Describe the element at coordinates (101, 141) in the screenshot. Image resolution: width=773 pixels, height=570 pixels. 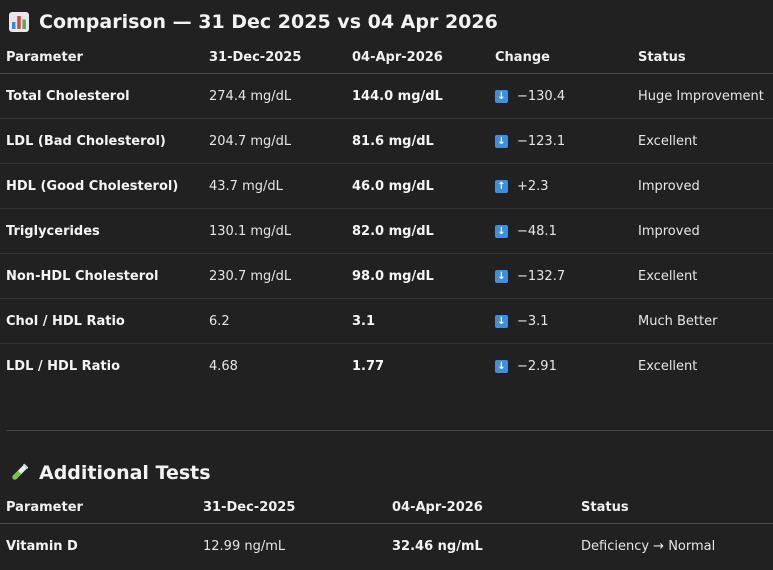
I see `parameter-cell: LDL (Bad Cholesterol)` at that location.